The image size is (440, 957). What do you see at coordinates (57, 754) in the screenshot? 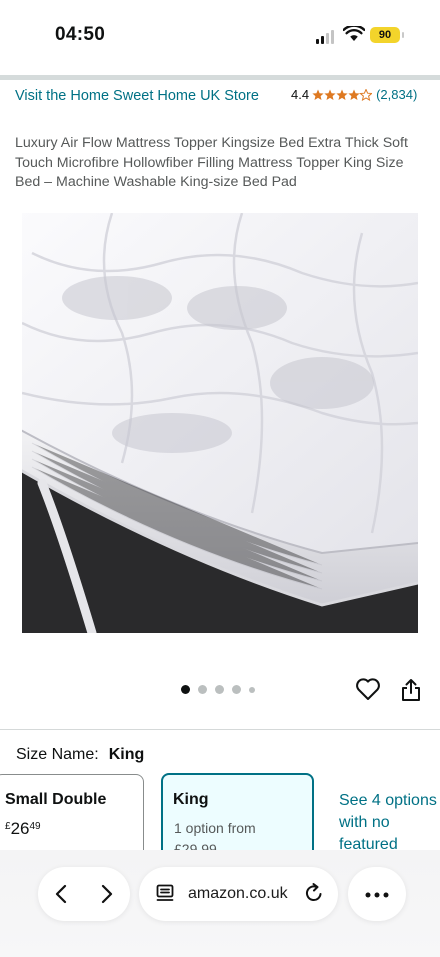
I see `size-name-key: Size Name:` at bounding box center [57, 754].